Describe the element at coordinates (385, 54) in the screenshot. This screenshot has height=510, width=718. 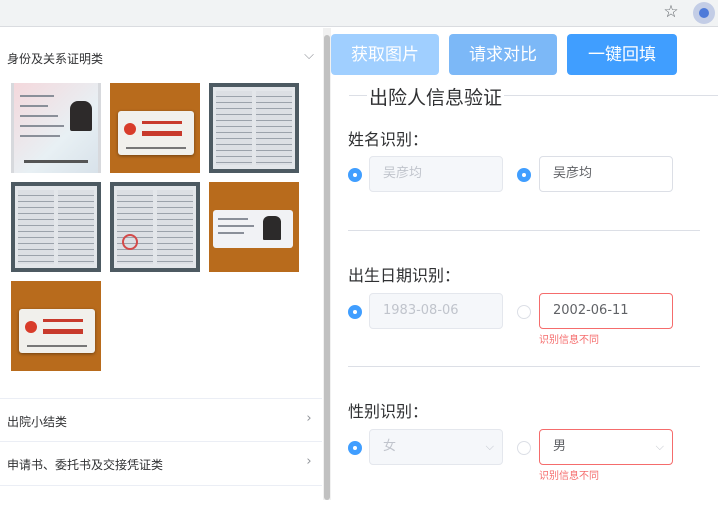
I see `get-images-button: 获取图片` at that location.